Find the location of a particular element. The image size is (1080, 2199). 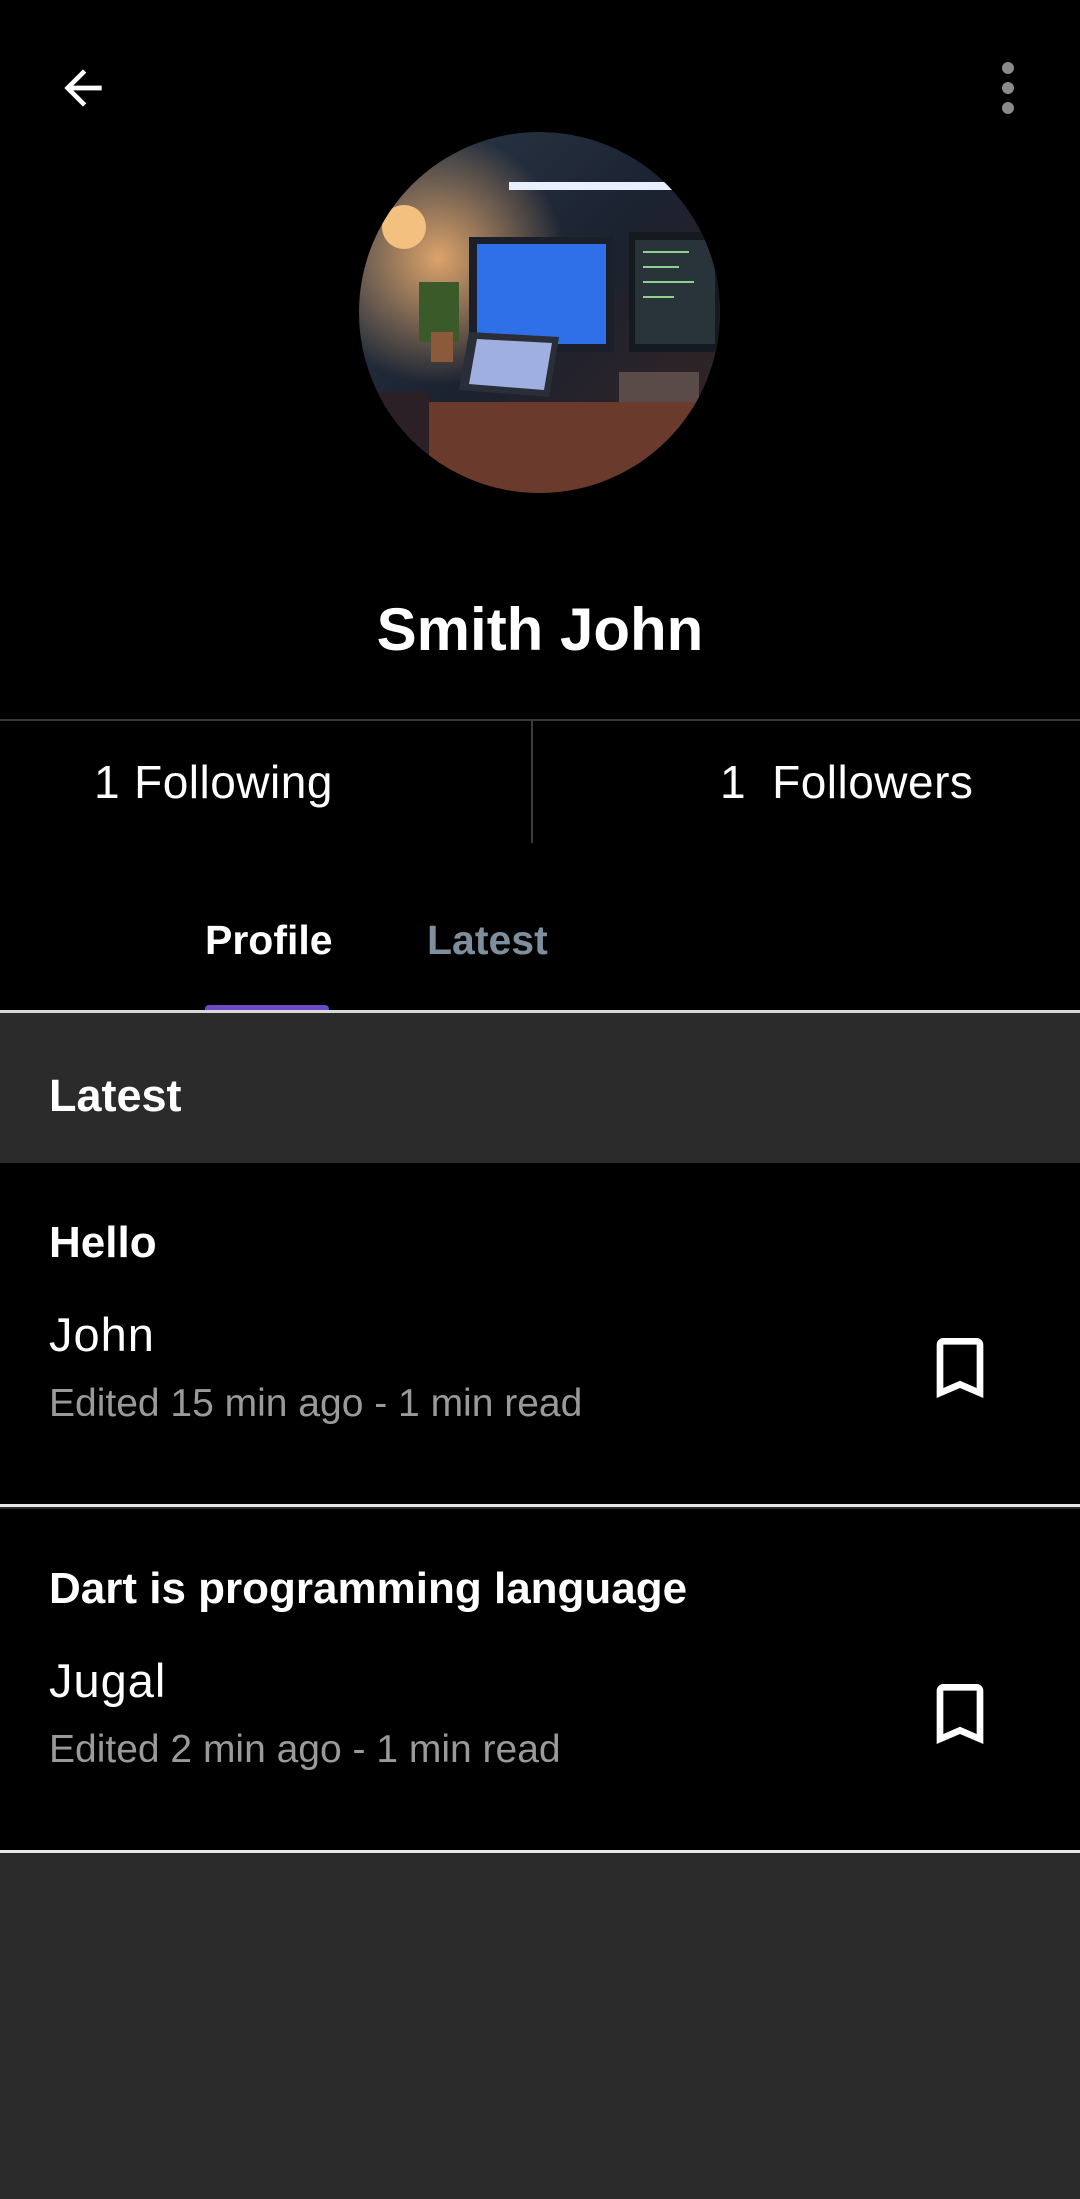

tab-profile: Profile is located at coordinates (269, 940).